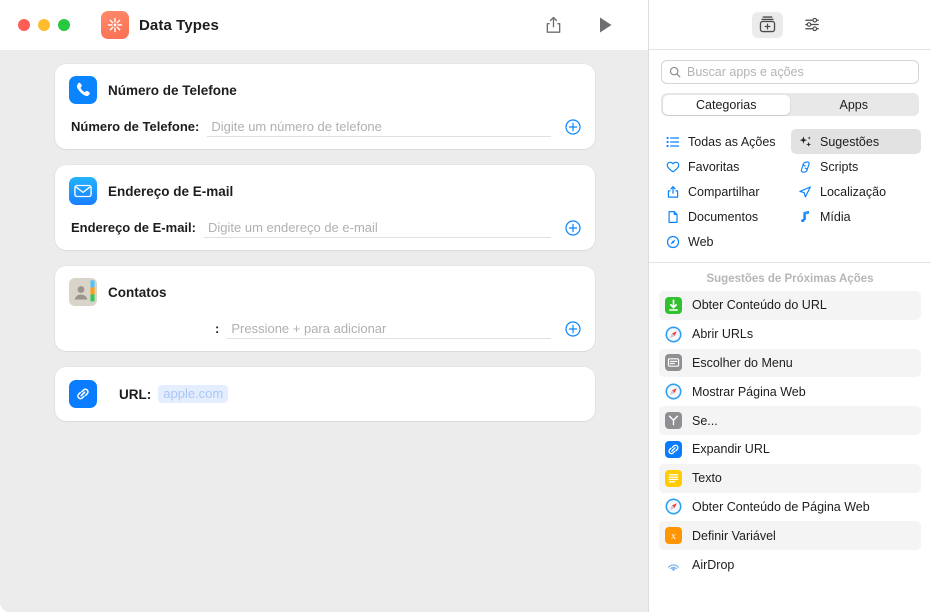 This screenshot has height=612, width=931. Describe the element at coordinates (790, 478) in the screenshot. I see `suggestion-row-texto: Texto` at that location.